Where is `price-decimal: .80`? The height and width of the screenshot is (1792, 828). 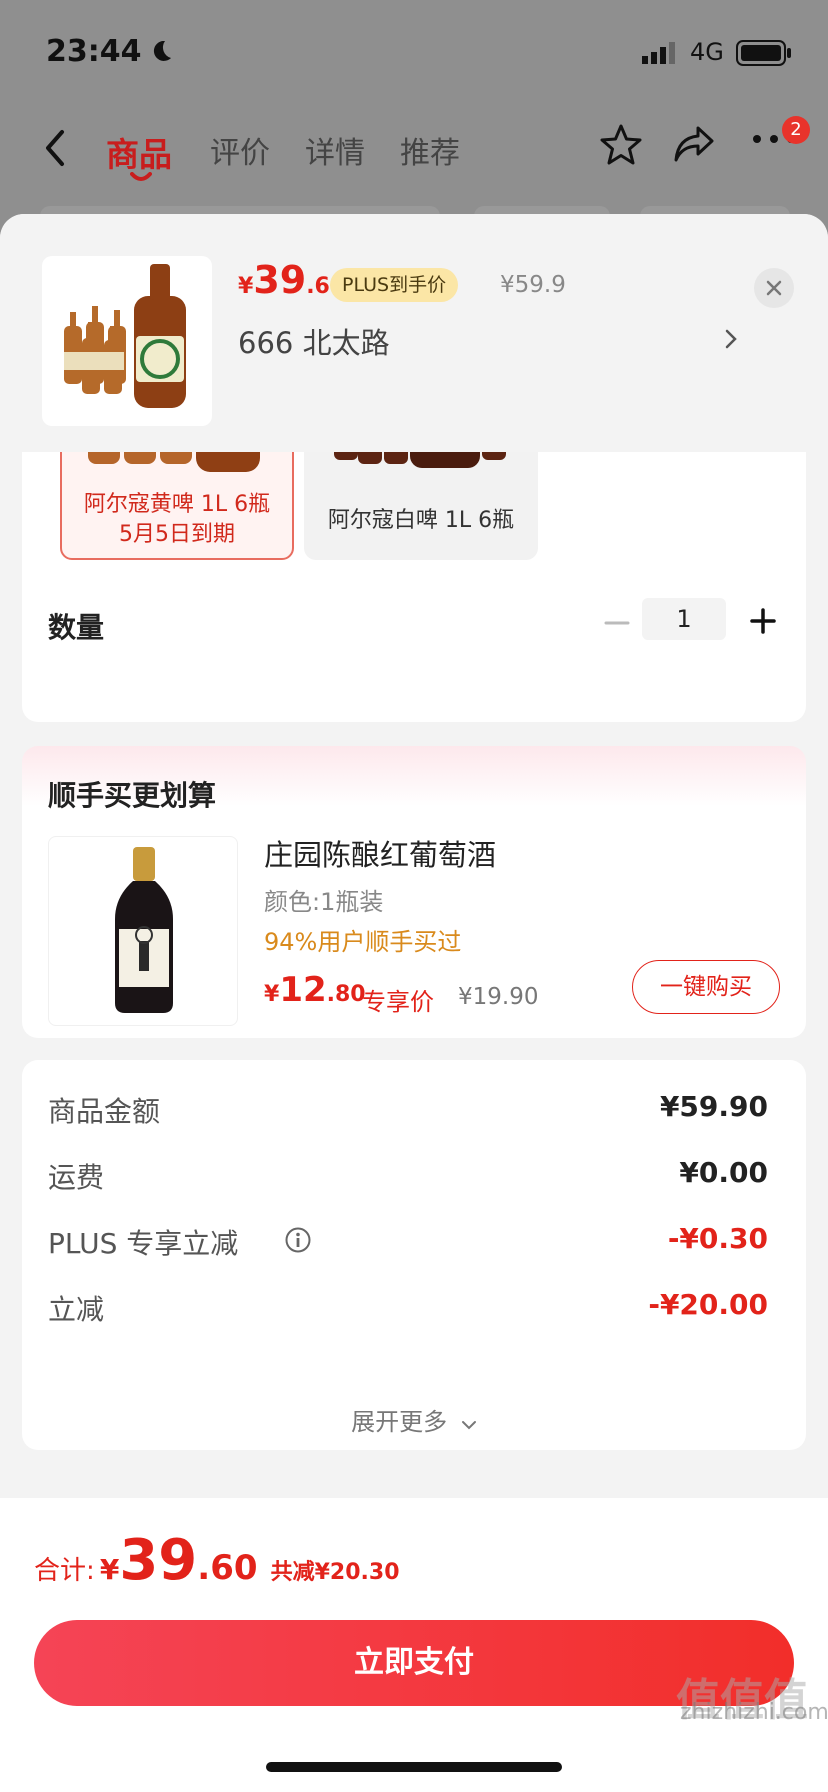
price-decimal: .80 is located at coordinates (346, 994).